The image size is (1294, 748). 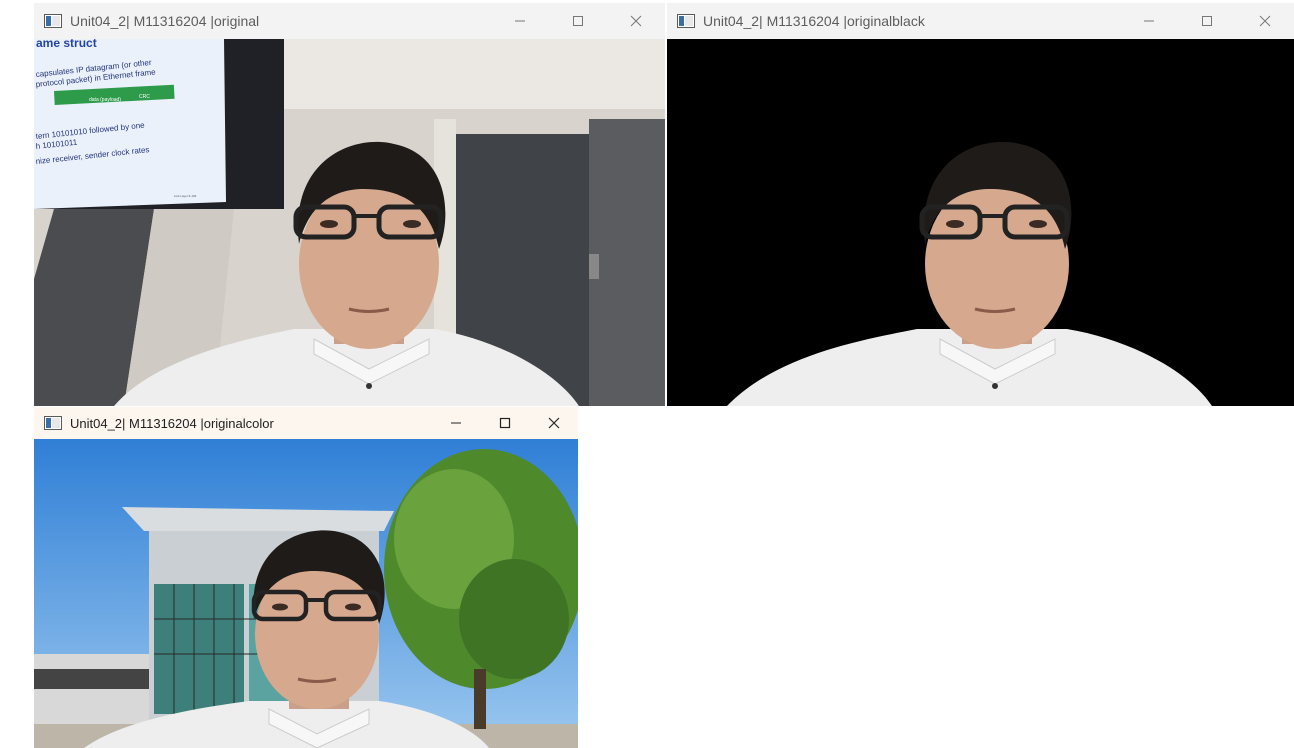 I want to click on slide-bar-label-data: data (payload), so click(x=105, y=100).